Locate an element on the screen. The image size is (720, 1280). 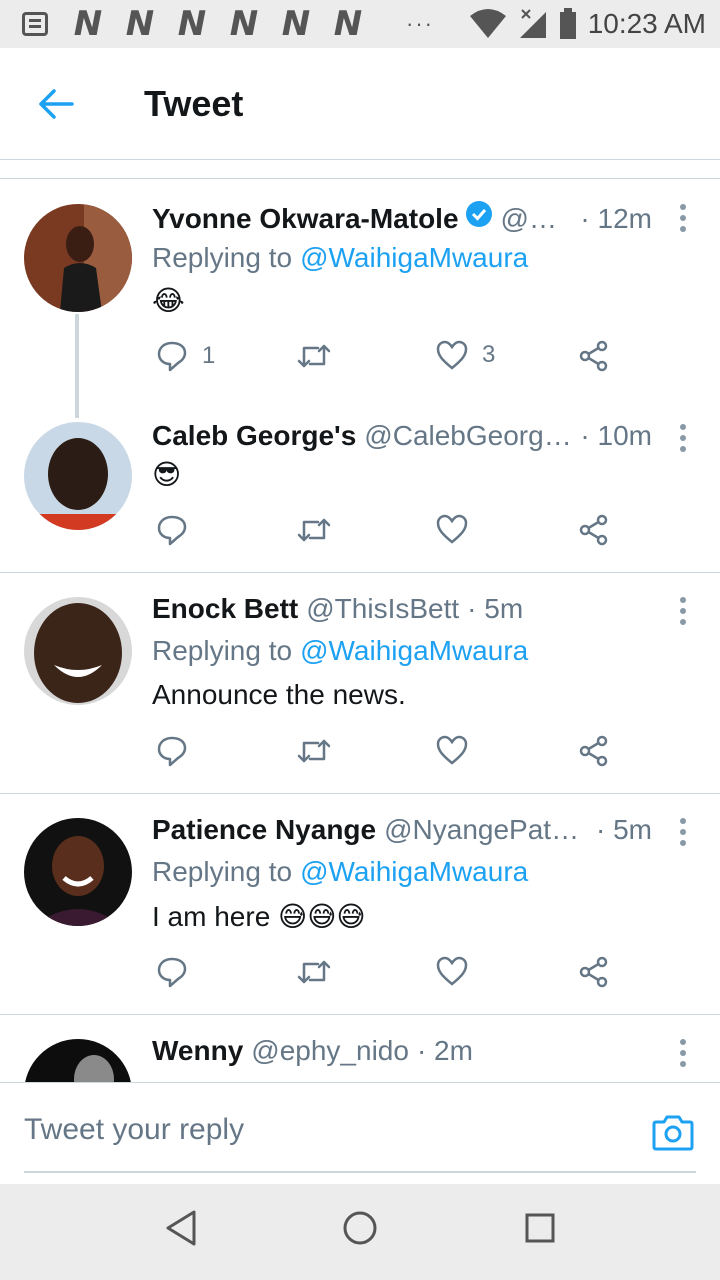
tweet: Wenny @ephy_nido · 2m is located at coordinates (360, 1048).